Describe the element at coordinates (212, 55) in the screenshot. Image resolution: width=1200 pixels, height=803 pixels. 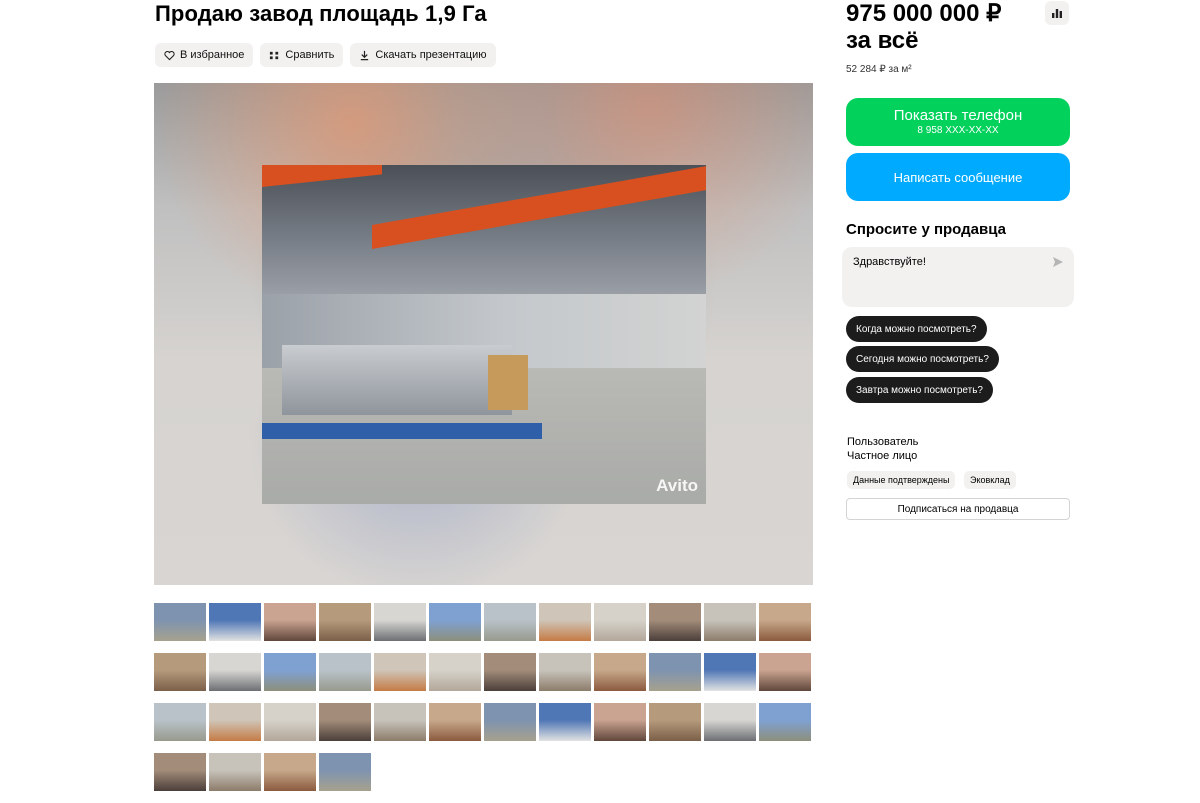
I see `favorite-label: В избранное` at that location.